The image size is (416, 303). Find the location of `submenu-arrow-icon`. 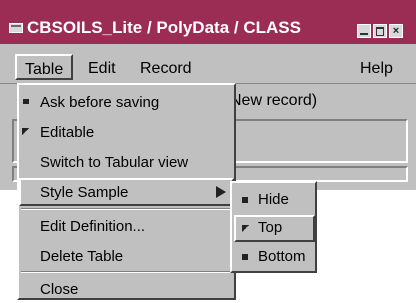

submenu-arrow-icon is located at coordinates (221, 192).